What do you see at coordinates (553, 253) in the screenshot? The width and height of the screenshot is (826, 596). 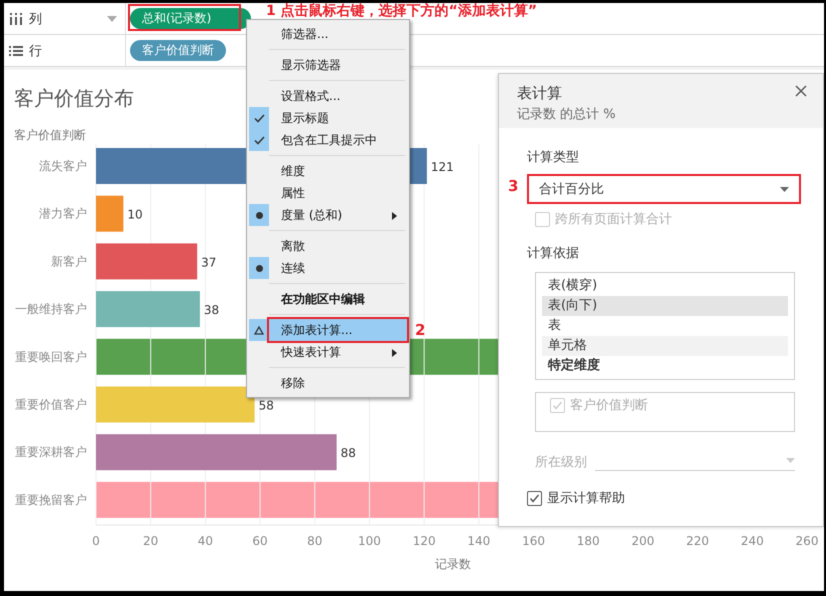 I see `section-label: 计算依据` at bounding box center [553, 253].